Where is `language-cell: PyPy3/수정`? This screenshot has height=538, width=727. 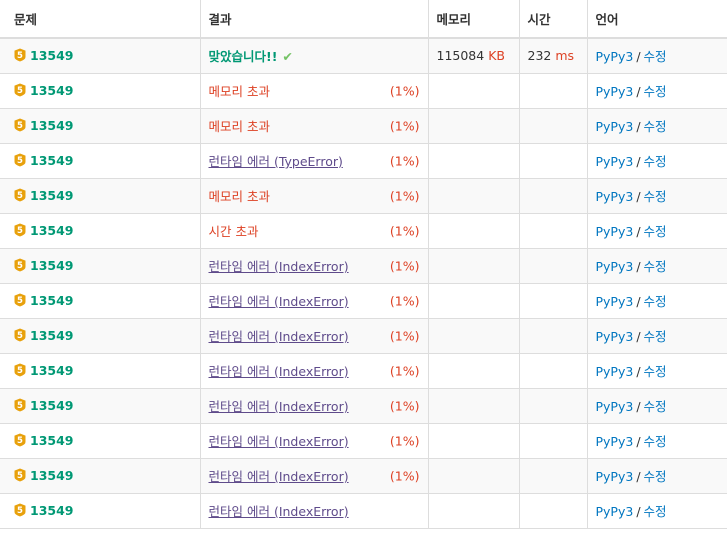 language-cell: PyPy3/수정 is located at coordinates (656, 160).